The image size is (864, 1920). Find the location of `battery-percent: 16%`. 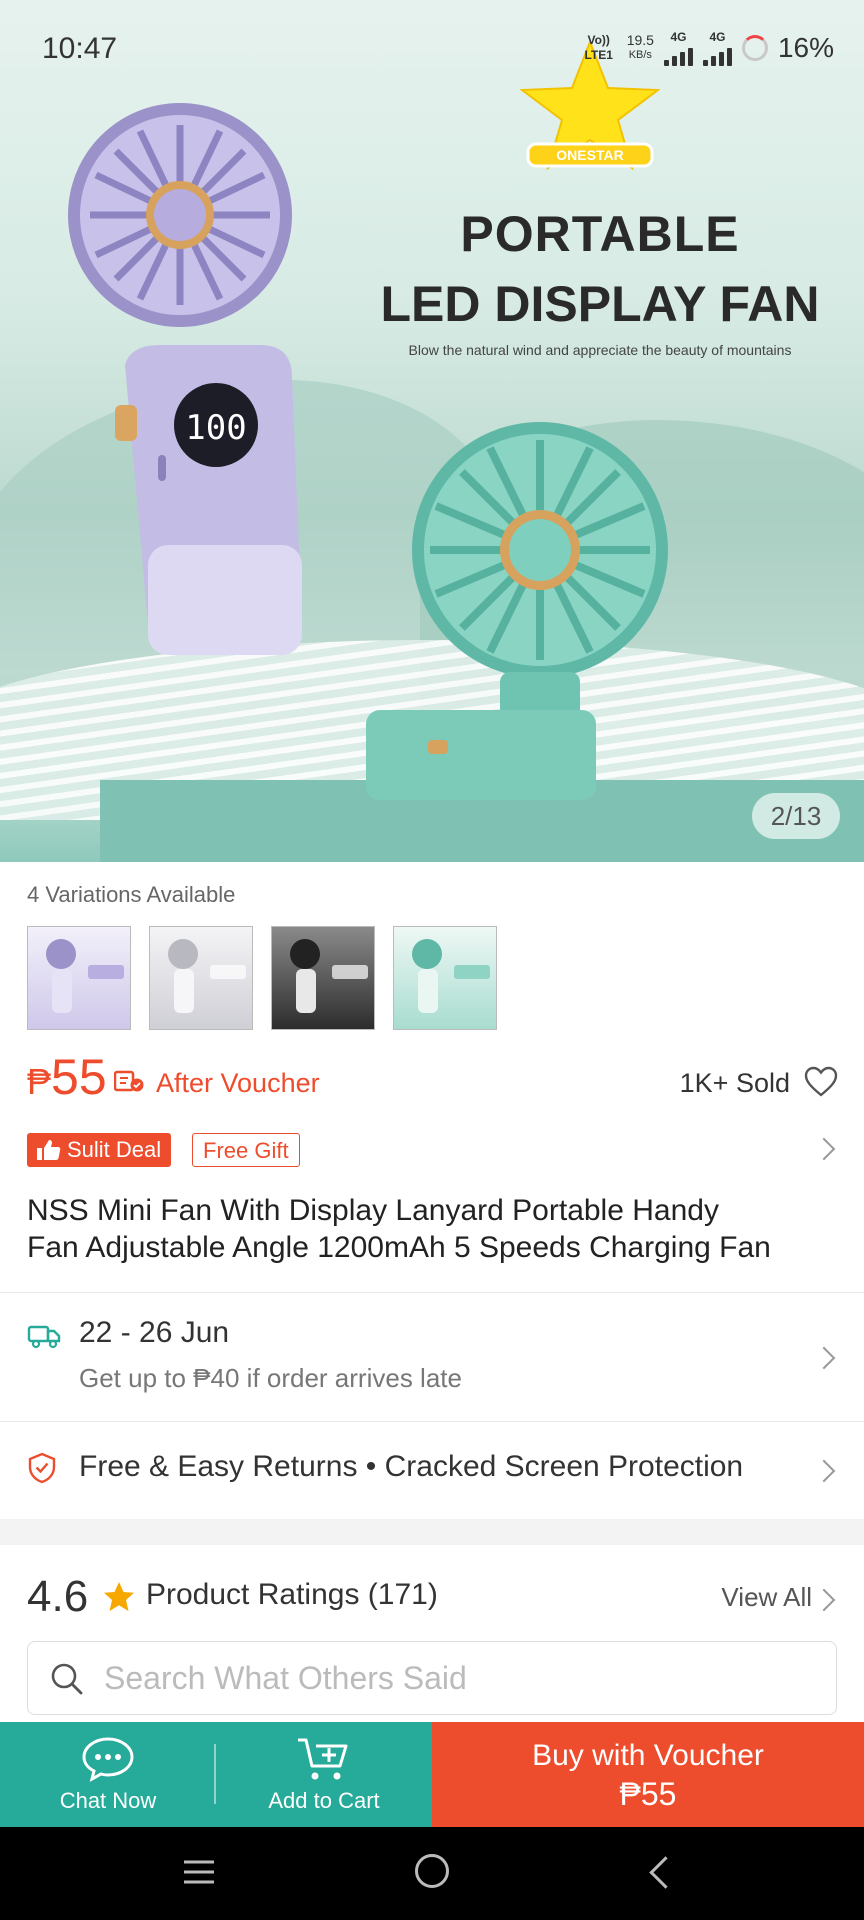

battery-percent: 16% is located at coordinates (805, 47).